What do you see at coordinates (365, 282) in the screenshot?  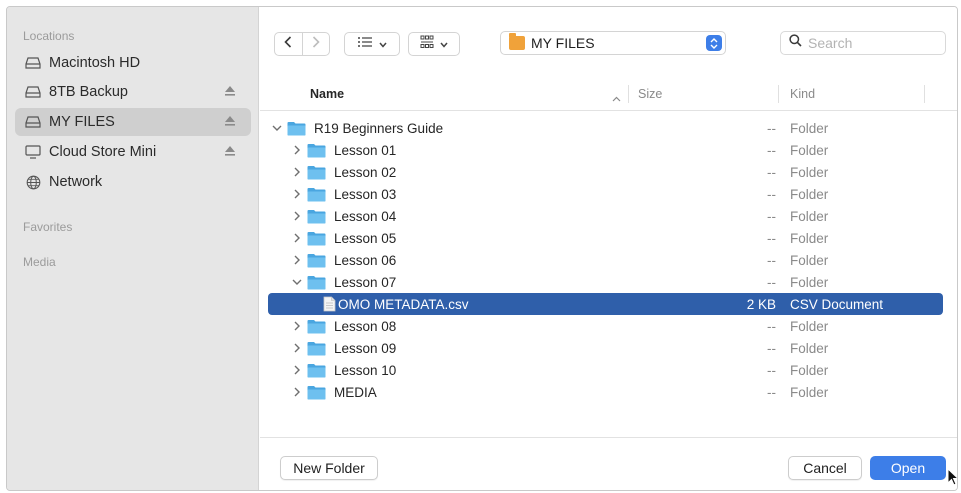 I see `file-name: Lesson 07` at bounding box center [365, 282].